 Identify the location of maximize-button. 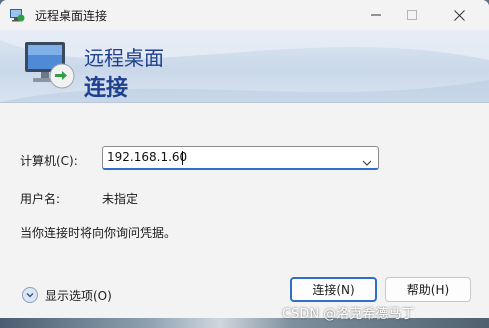
(412, 15).